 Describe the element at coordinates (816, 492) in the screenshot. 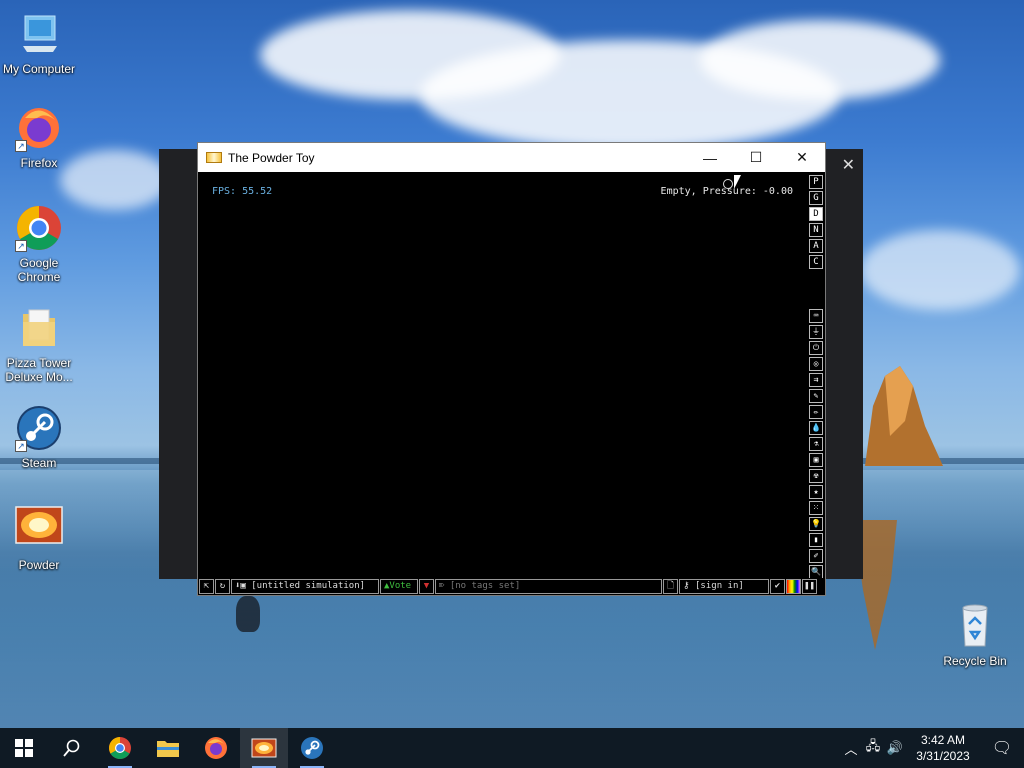

I see `tool-category-button: ★` at that location.